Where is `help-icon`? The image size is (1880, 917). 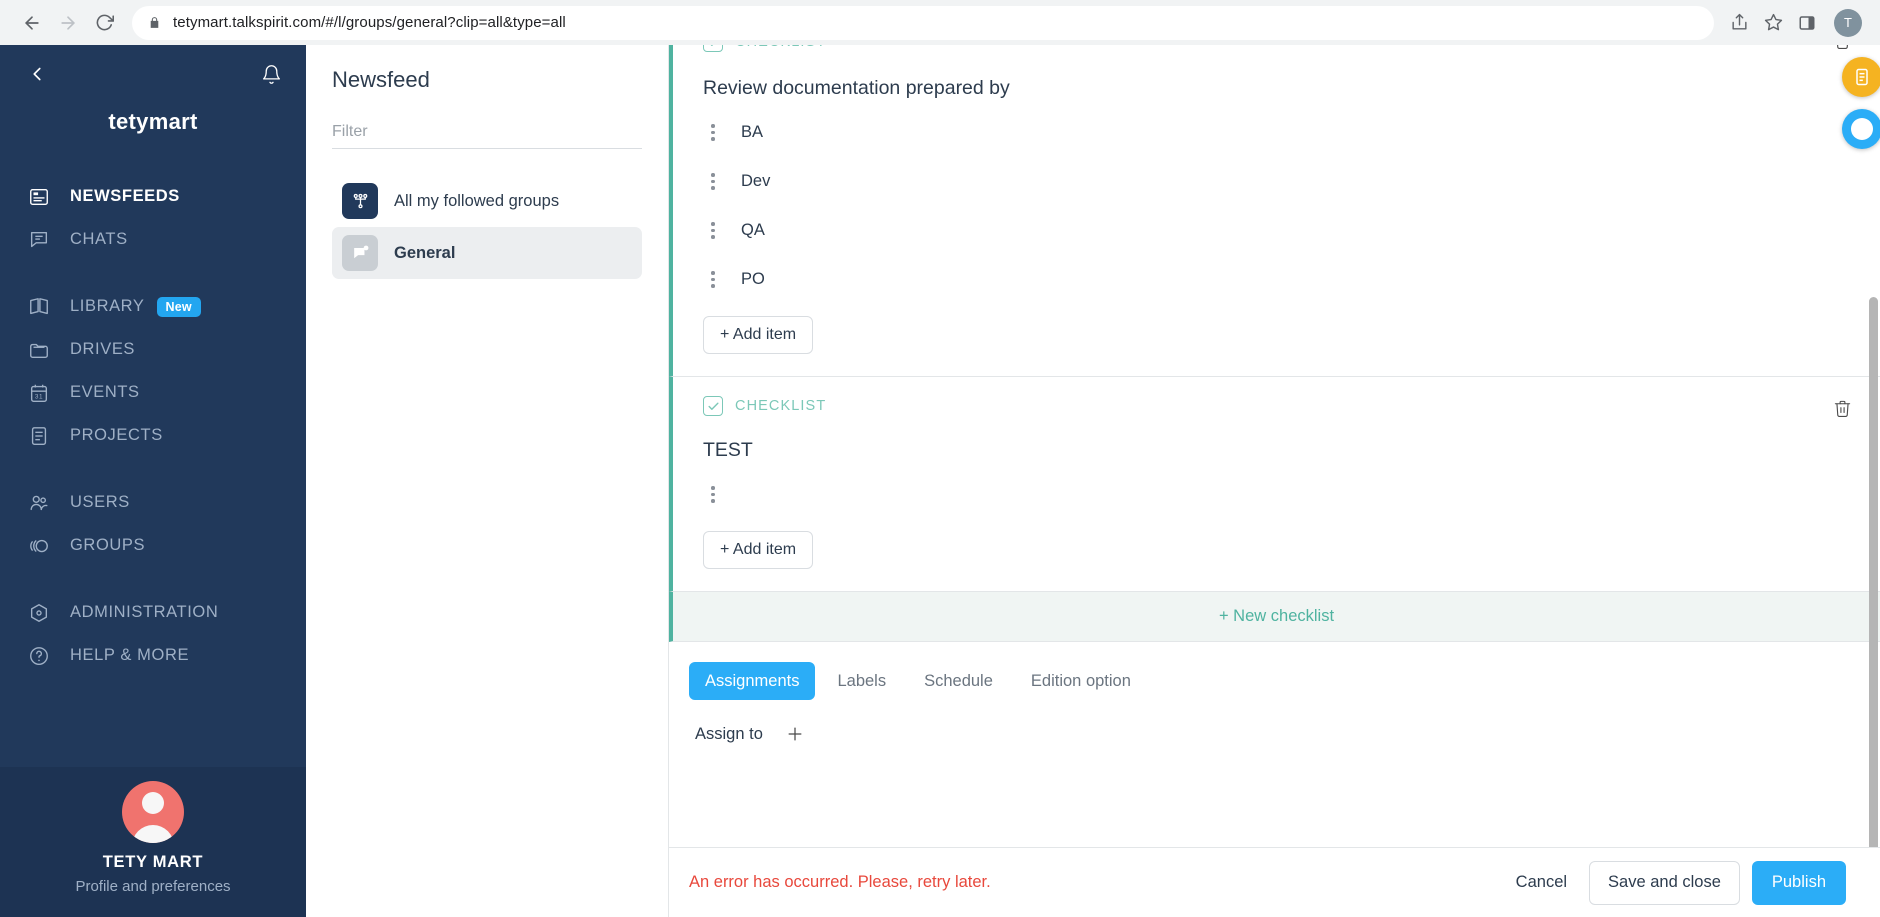 help-icon is located at coordinates (39, 656).